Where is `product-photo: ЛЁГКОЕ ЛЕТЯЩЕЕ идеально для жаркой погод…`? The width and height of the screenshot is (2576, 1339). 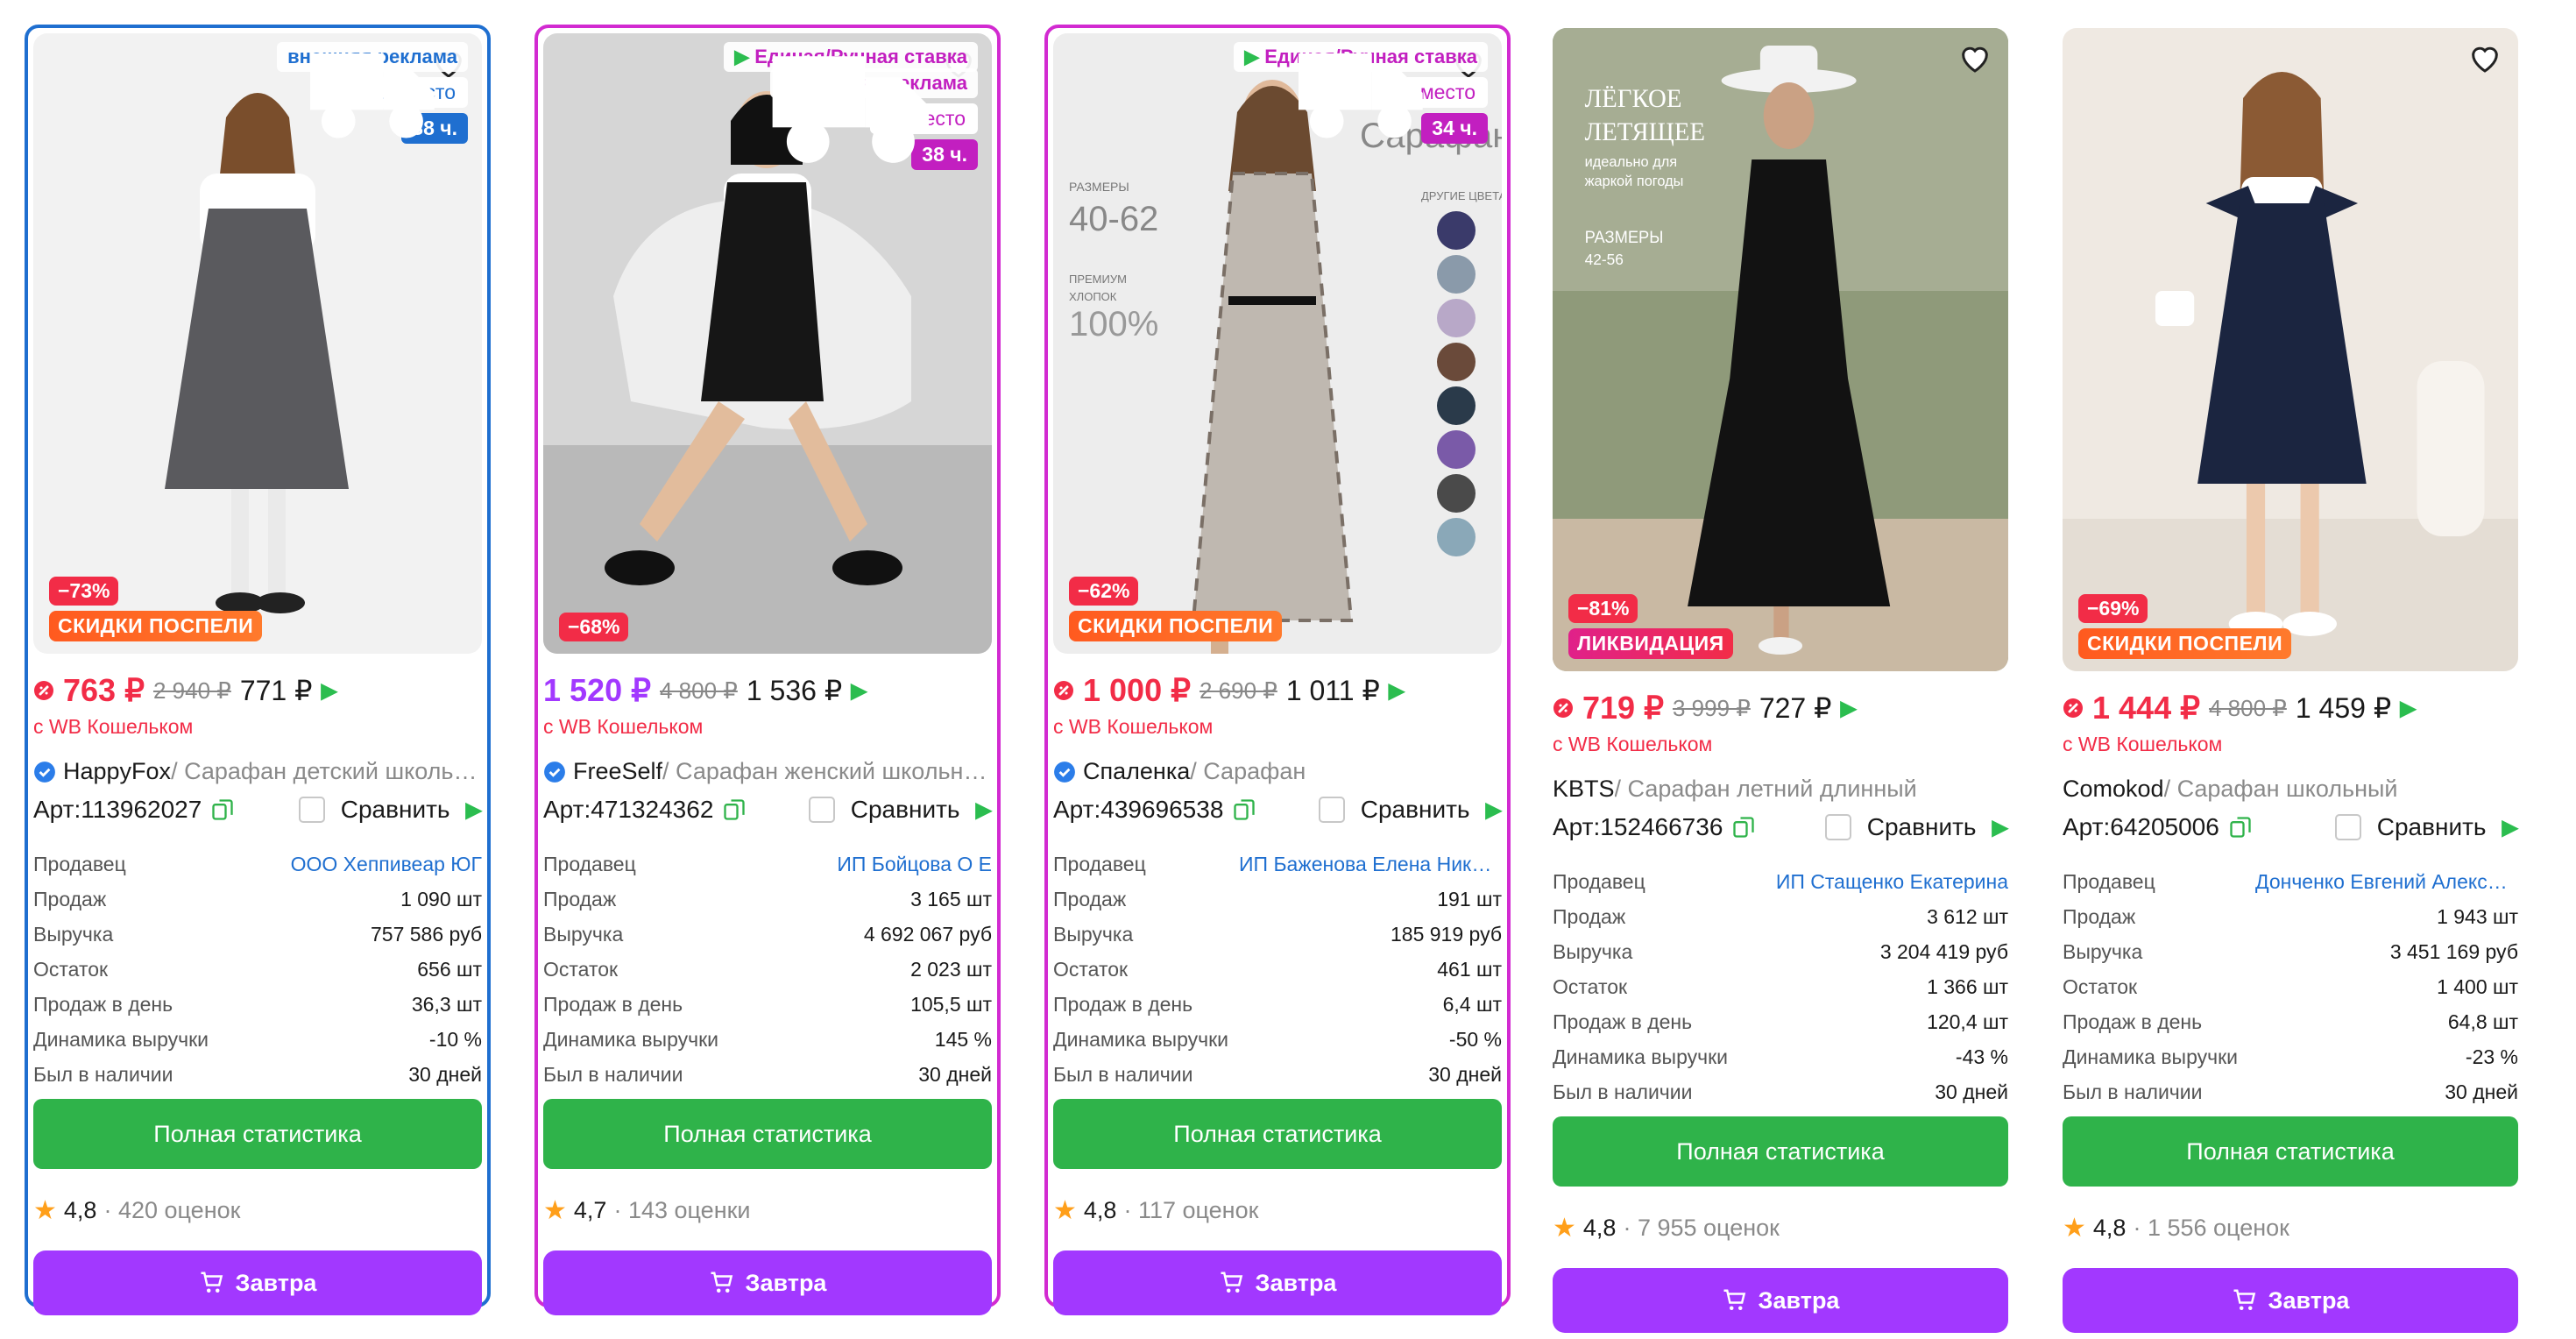 product-photo: ЛЁГКОЕ ЛЕТЯЩЕЕ идеально для жаркой погод… is located at coordinates (1780, 349).